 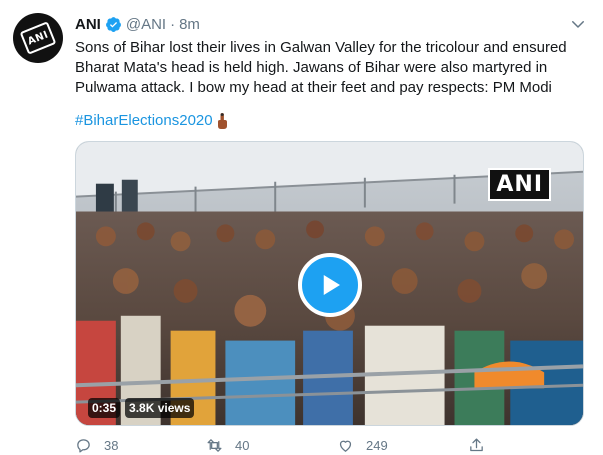 What do you see at coordinates (222, 121) in the screenshot?
I see `finger-ink-emoji-icon` at bounding box center [222, 121].